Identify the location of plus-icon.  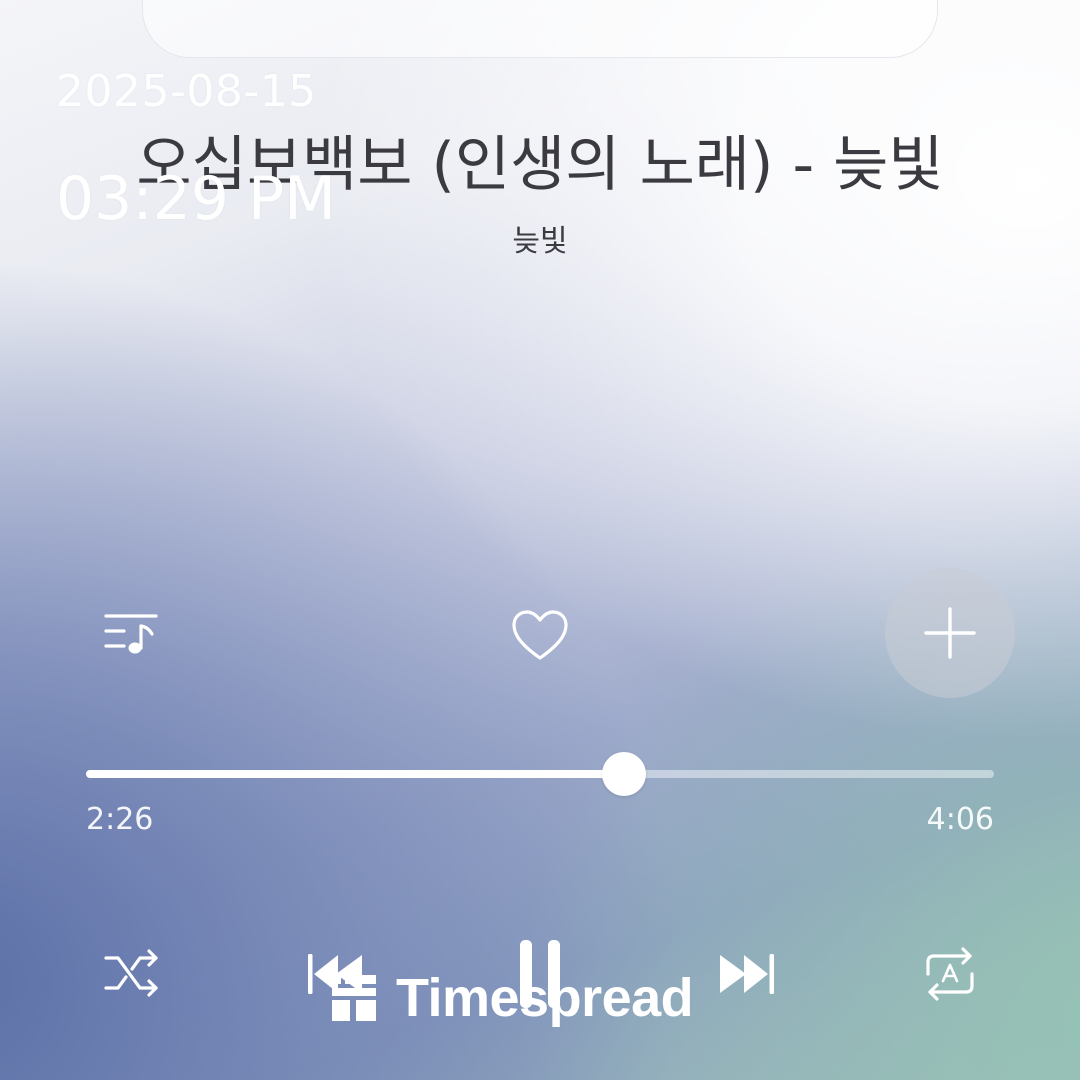
(950, 633).